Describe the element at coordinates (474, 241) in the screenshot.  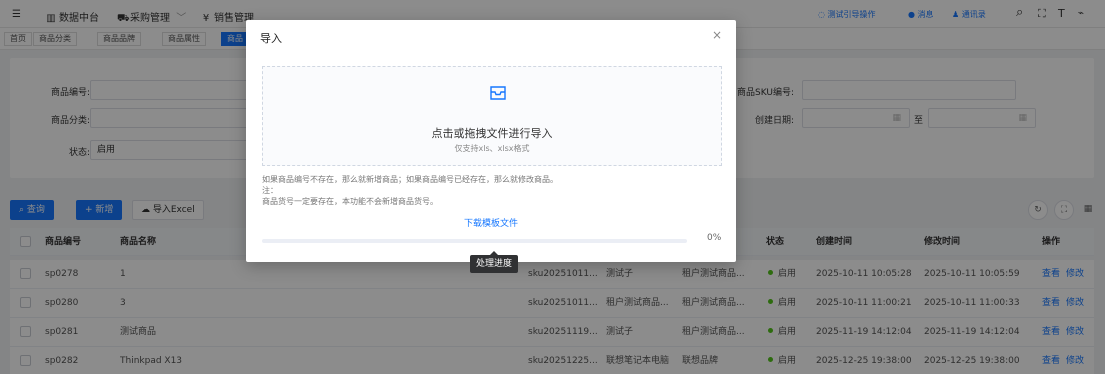
I see `import-progress-bar` at that location.